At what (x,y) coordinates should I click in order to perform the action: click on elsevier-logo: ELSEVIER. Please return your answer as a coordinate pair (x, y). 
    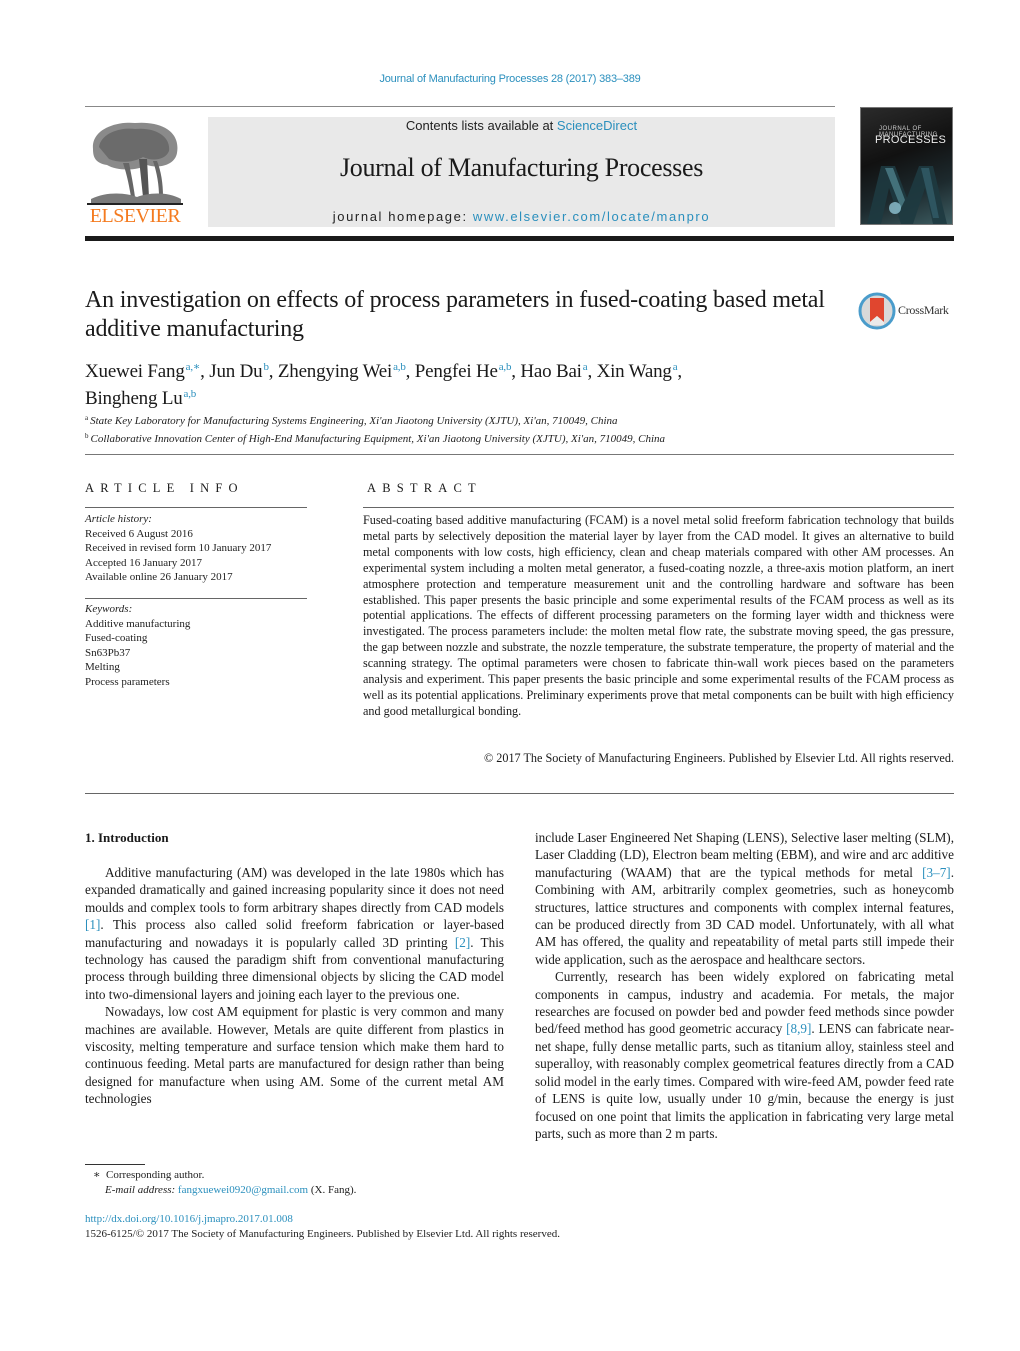
    Looking at the image, I should click on (135, 172).